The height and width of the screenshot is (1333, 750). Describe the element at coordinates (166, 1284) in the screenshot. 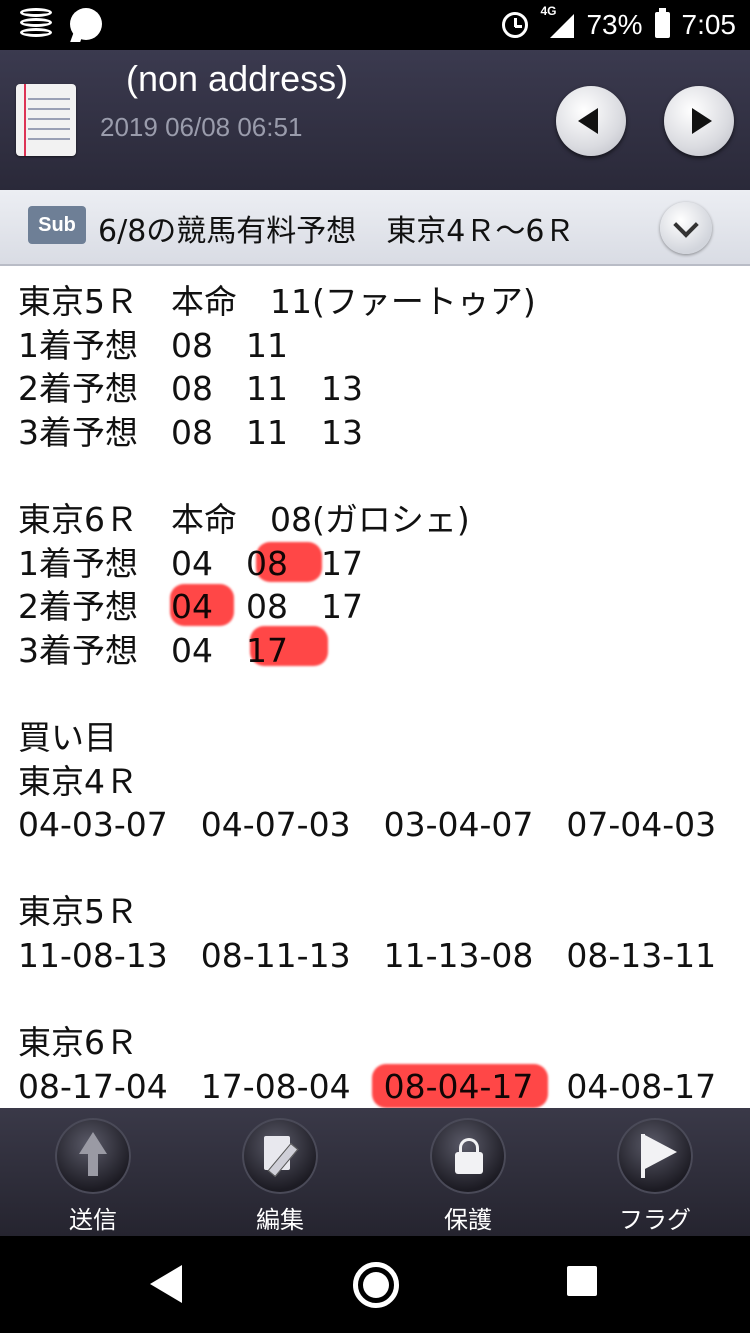

I see `back-icon` at that location.